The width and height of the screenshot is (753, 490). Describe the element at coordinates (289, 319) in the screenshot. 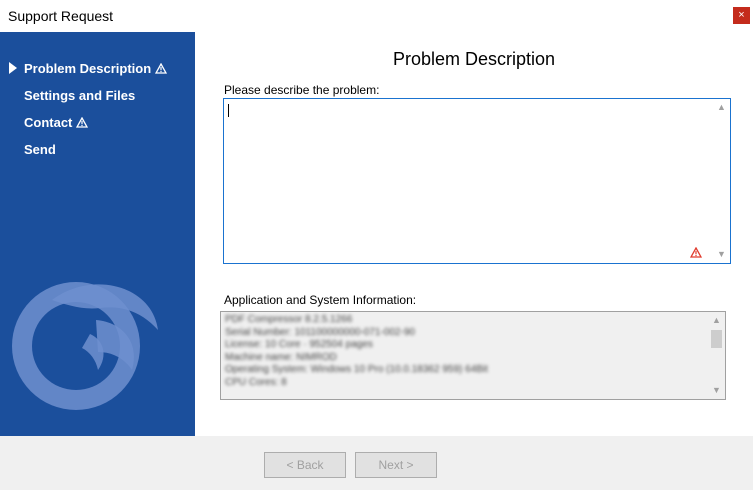

I see `system-info-line: PDF Compressor 8.2.5.1266` at that location.